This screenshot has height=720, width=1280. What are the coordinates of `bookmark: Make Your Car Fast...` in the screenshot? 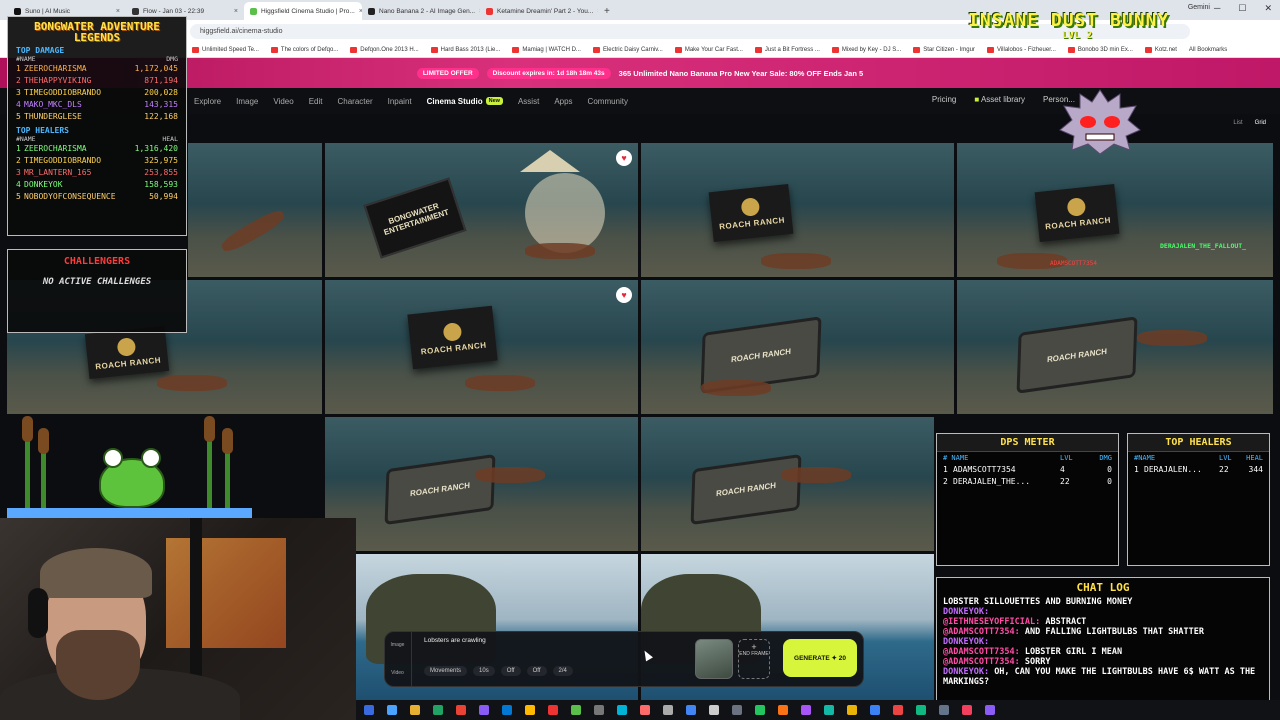 It's located at (708, 49).